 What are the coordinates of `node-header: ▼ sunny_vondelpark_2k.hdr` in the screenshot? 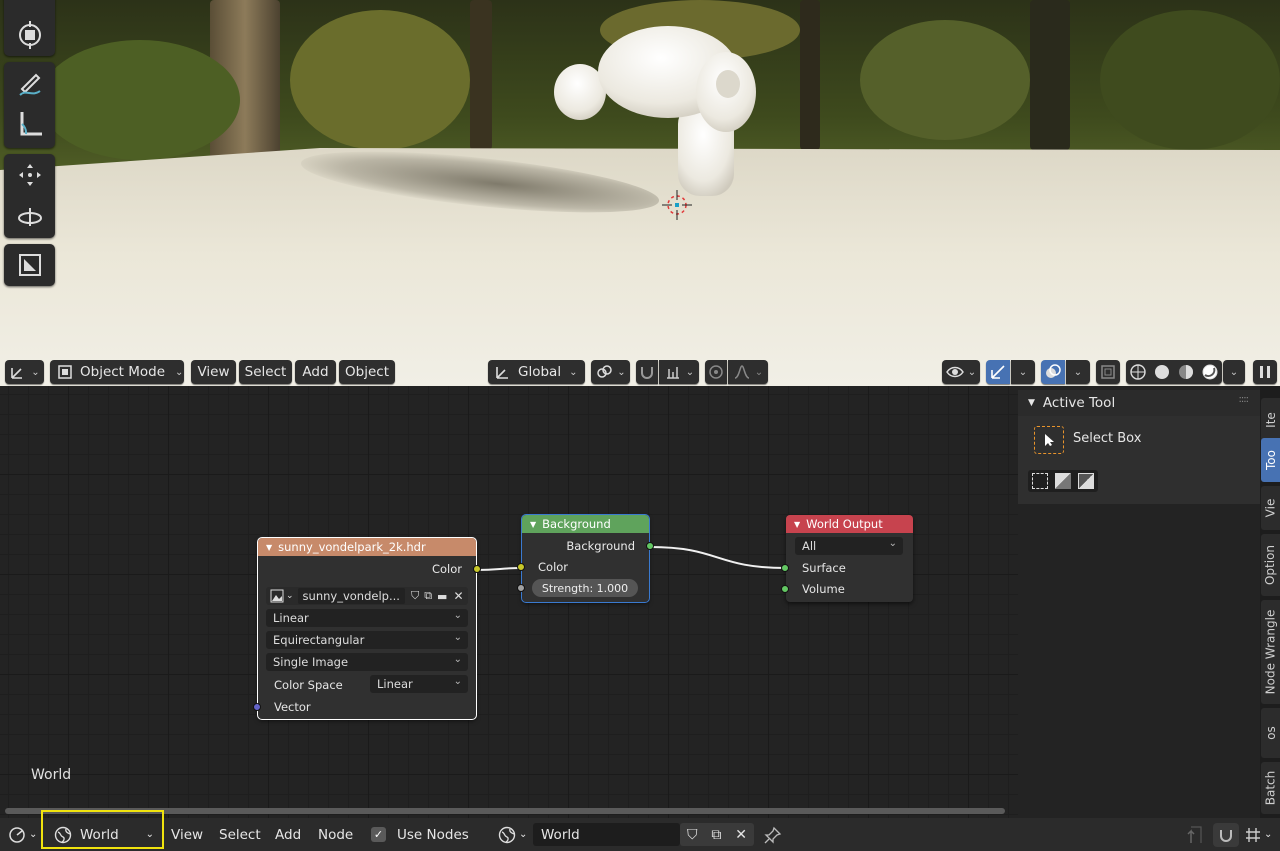 It's located at (367, 547).